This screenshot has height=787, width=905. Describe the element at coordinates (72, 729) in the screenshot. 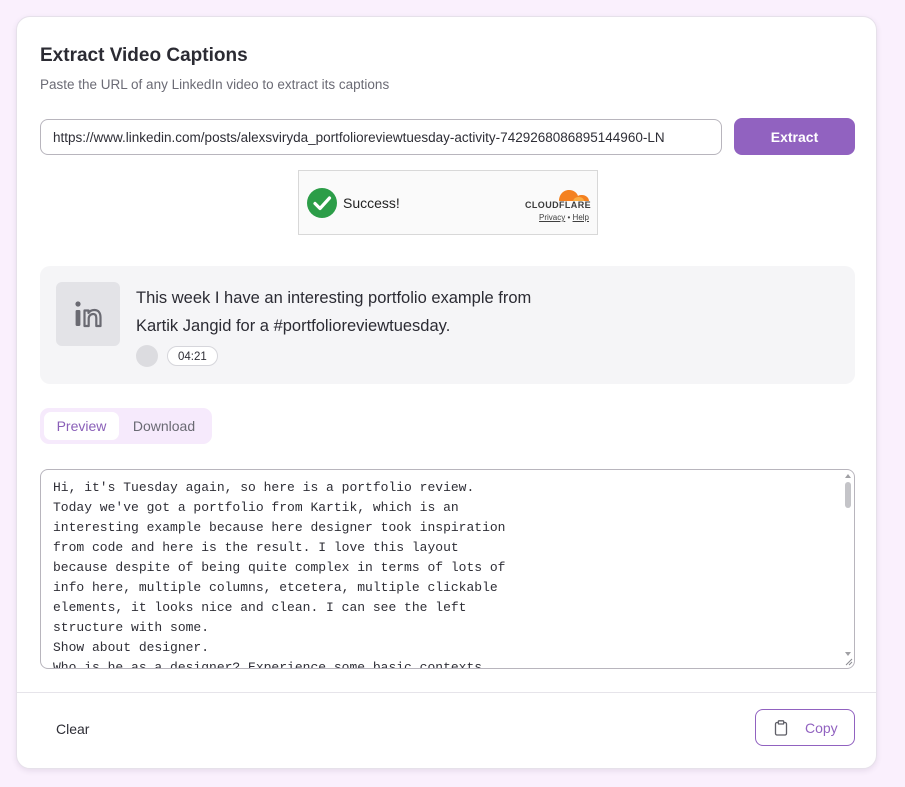

I see `clear-button: Clear` at that location.